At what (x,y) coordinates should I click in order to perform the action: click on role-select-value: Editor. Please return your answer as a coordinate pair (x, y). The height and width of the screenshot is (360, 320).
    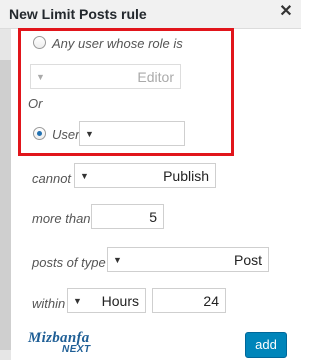
    Looking at the image, I should click on (155, 77).